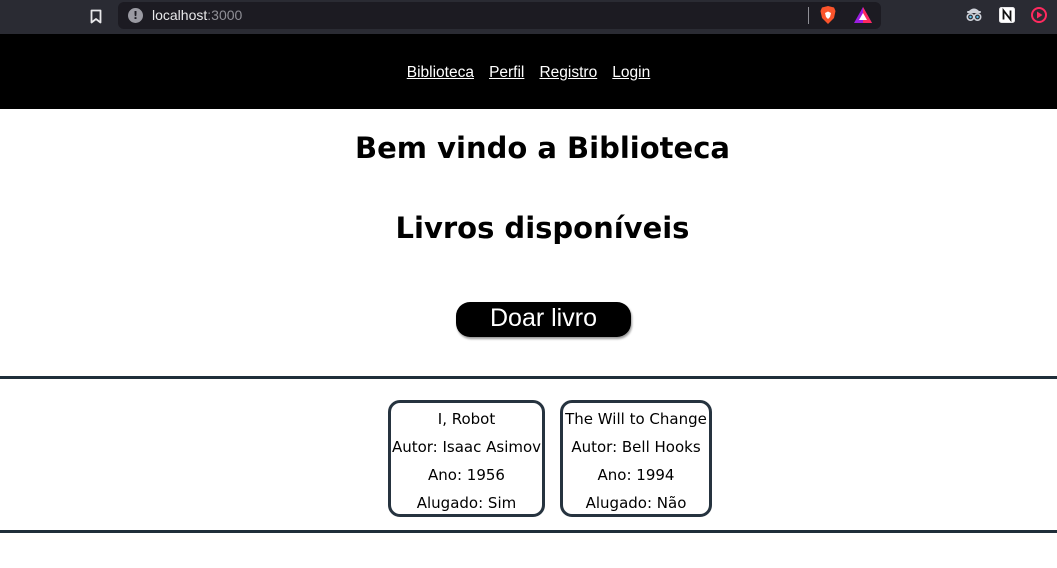  What do you see at coordinates (631, 72) in the screenshot?
I see `nav-link-login: Login` at bounding box center [631, 72].